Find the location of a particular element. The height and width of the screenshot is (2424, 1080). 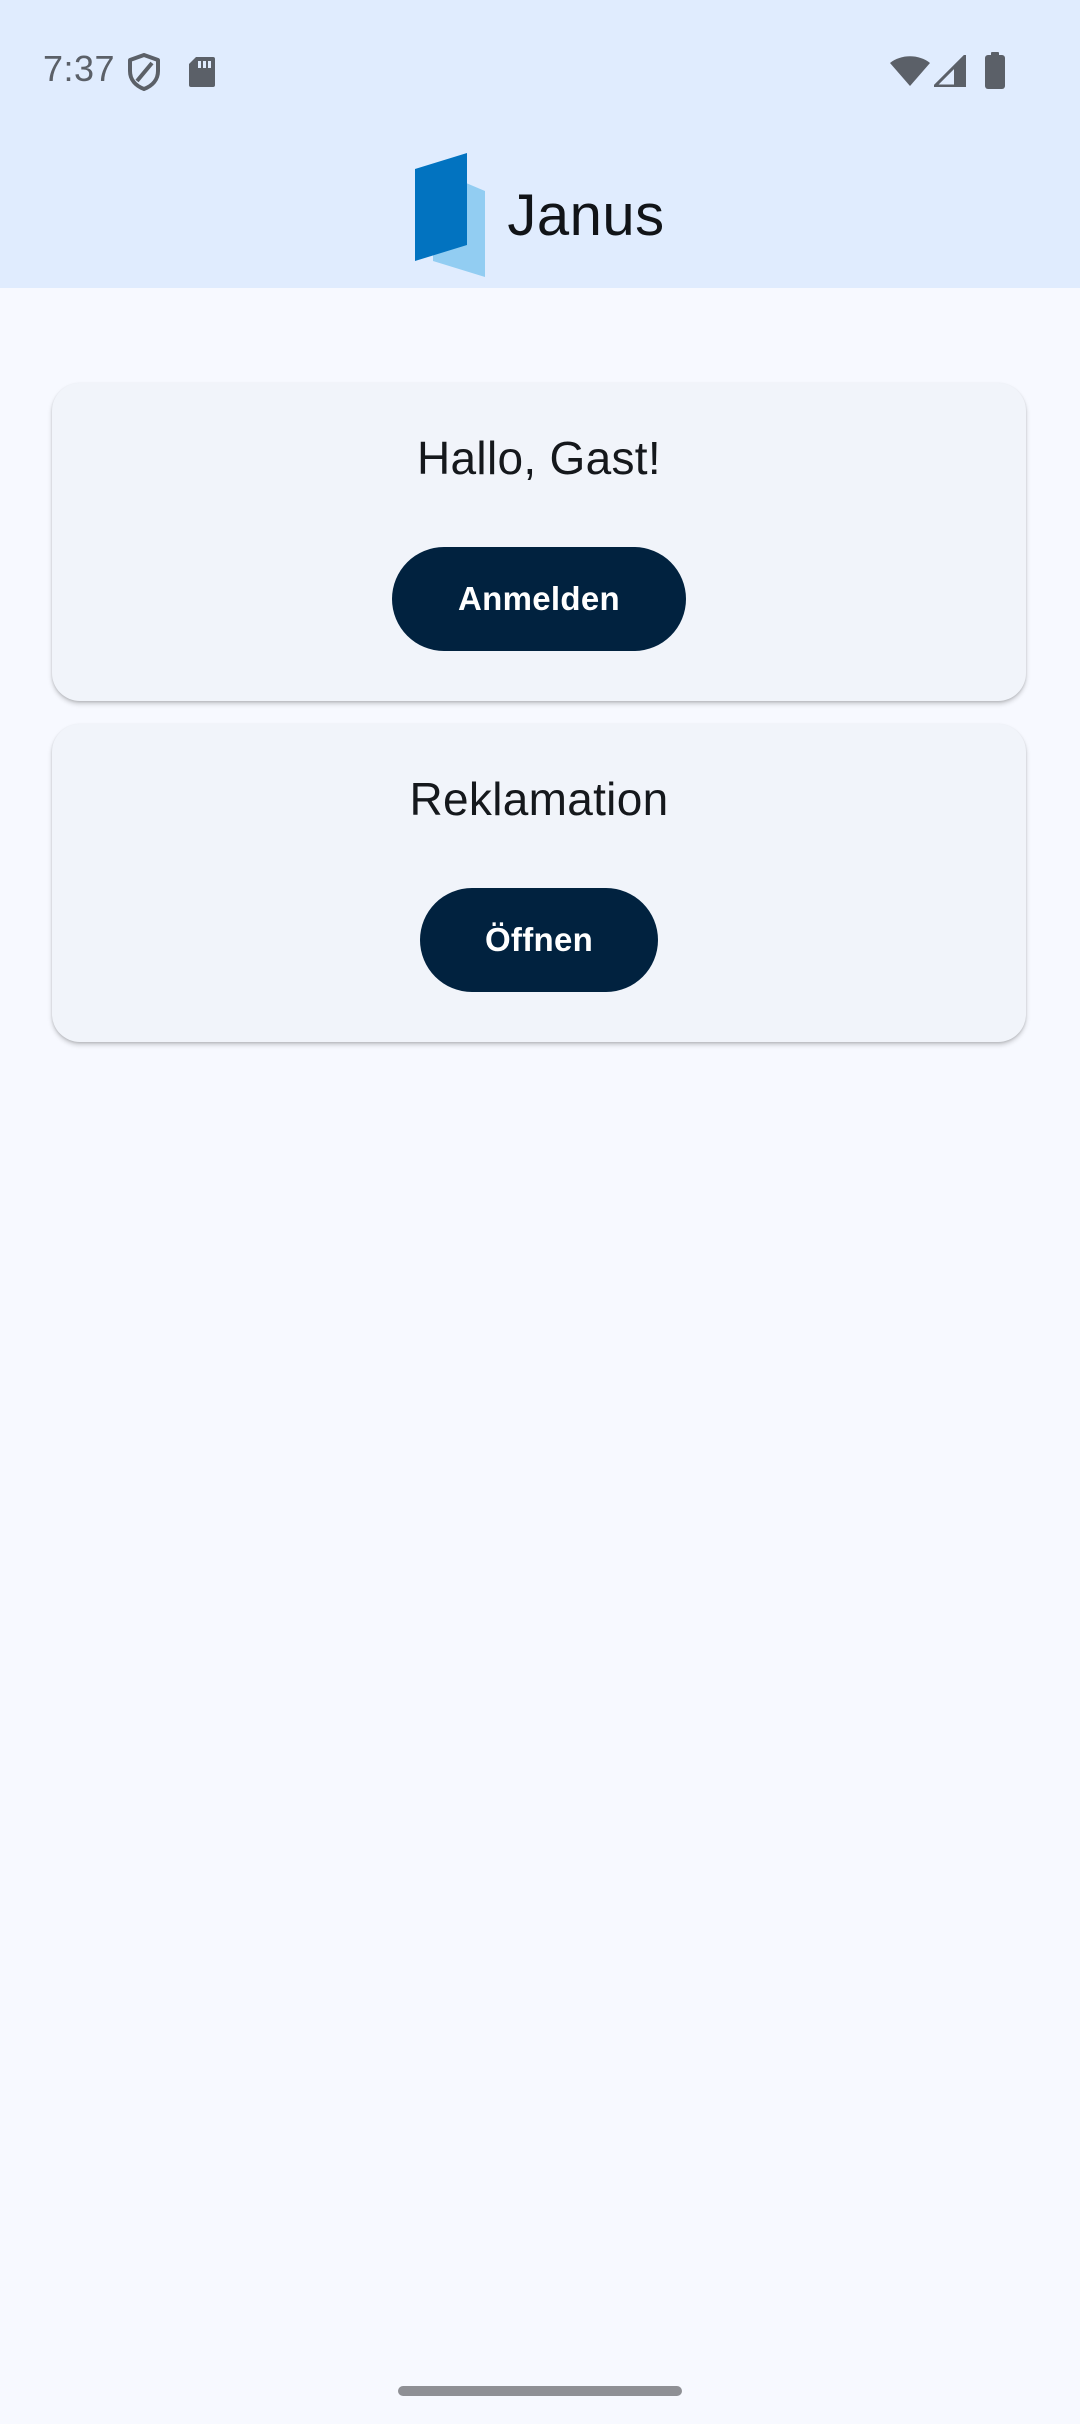

battery-icon is located at coordinates (995, 70).